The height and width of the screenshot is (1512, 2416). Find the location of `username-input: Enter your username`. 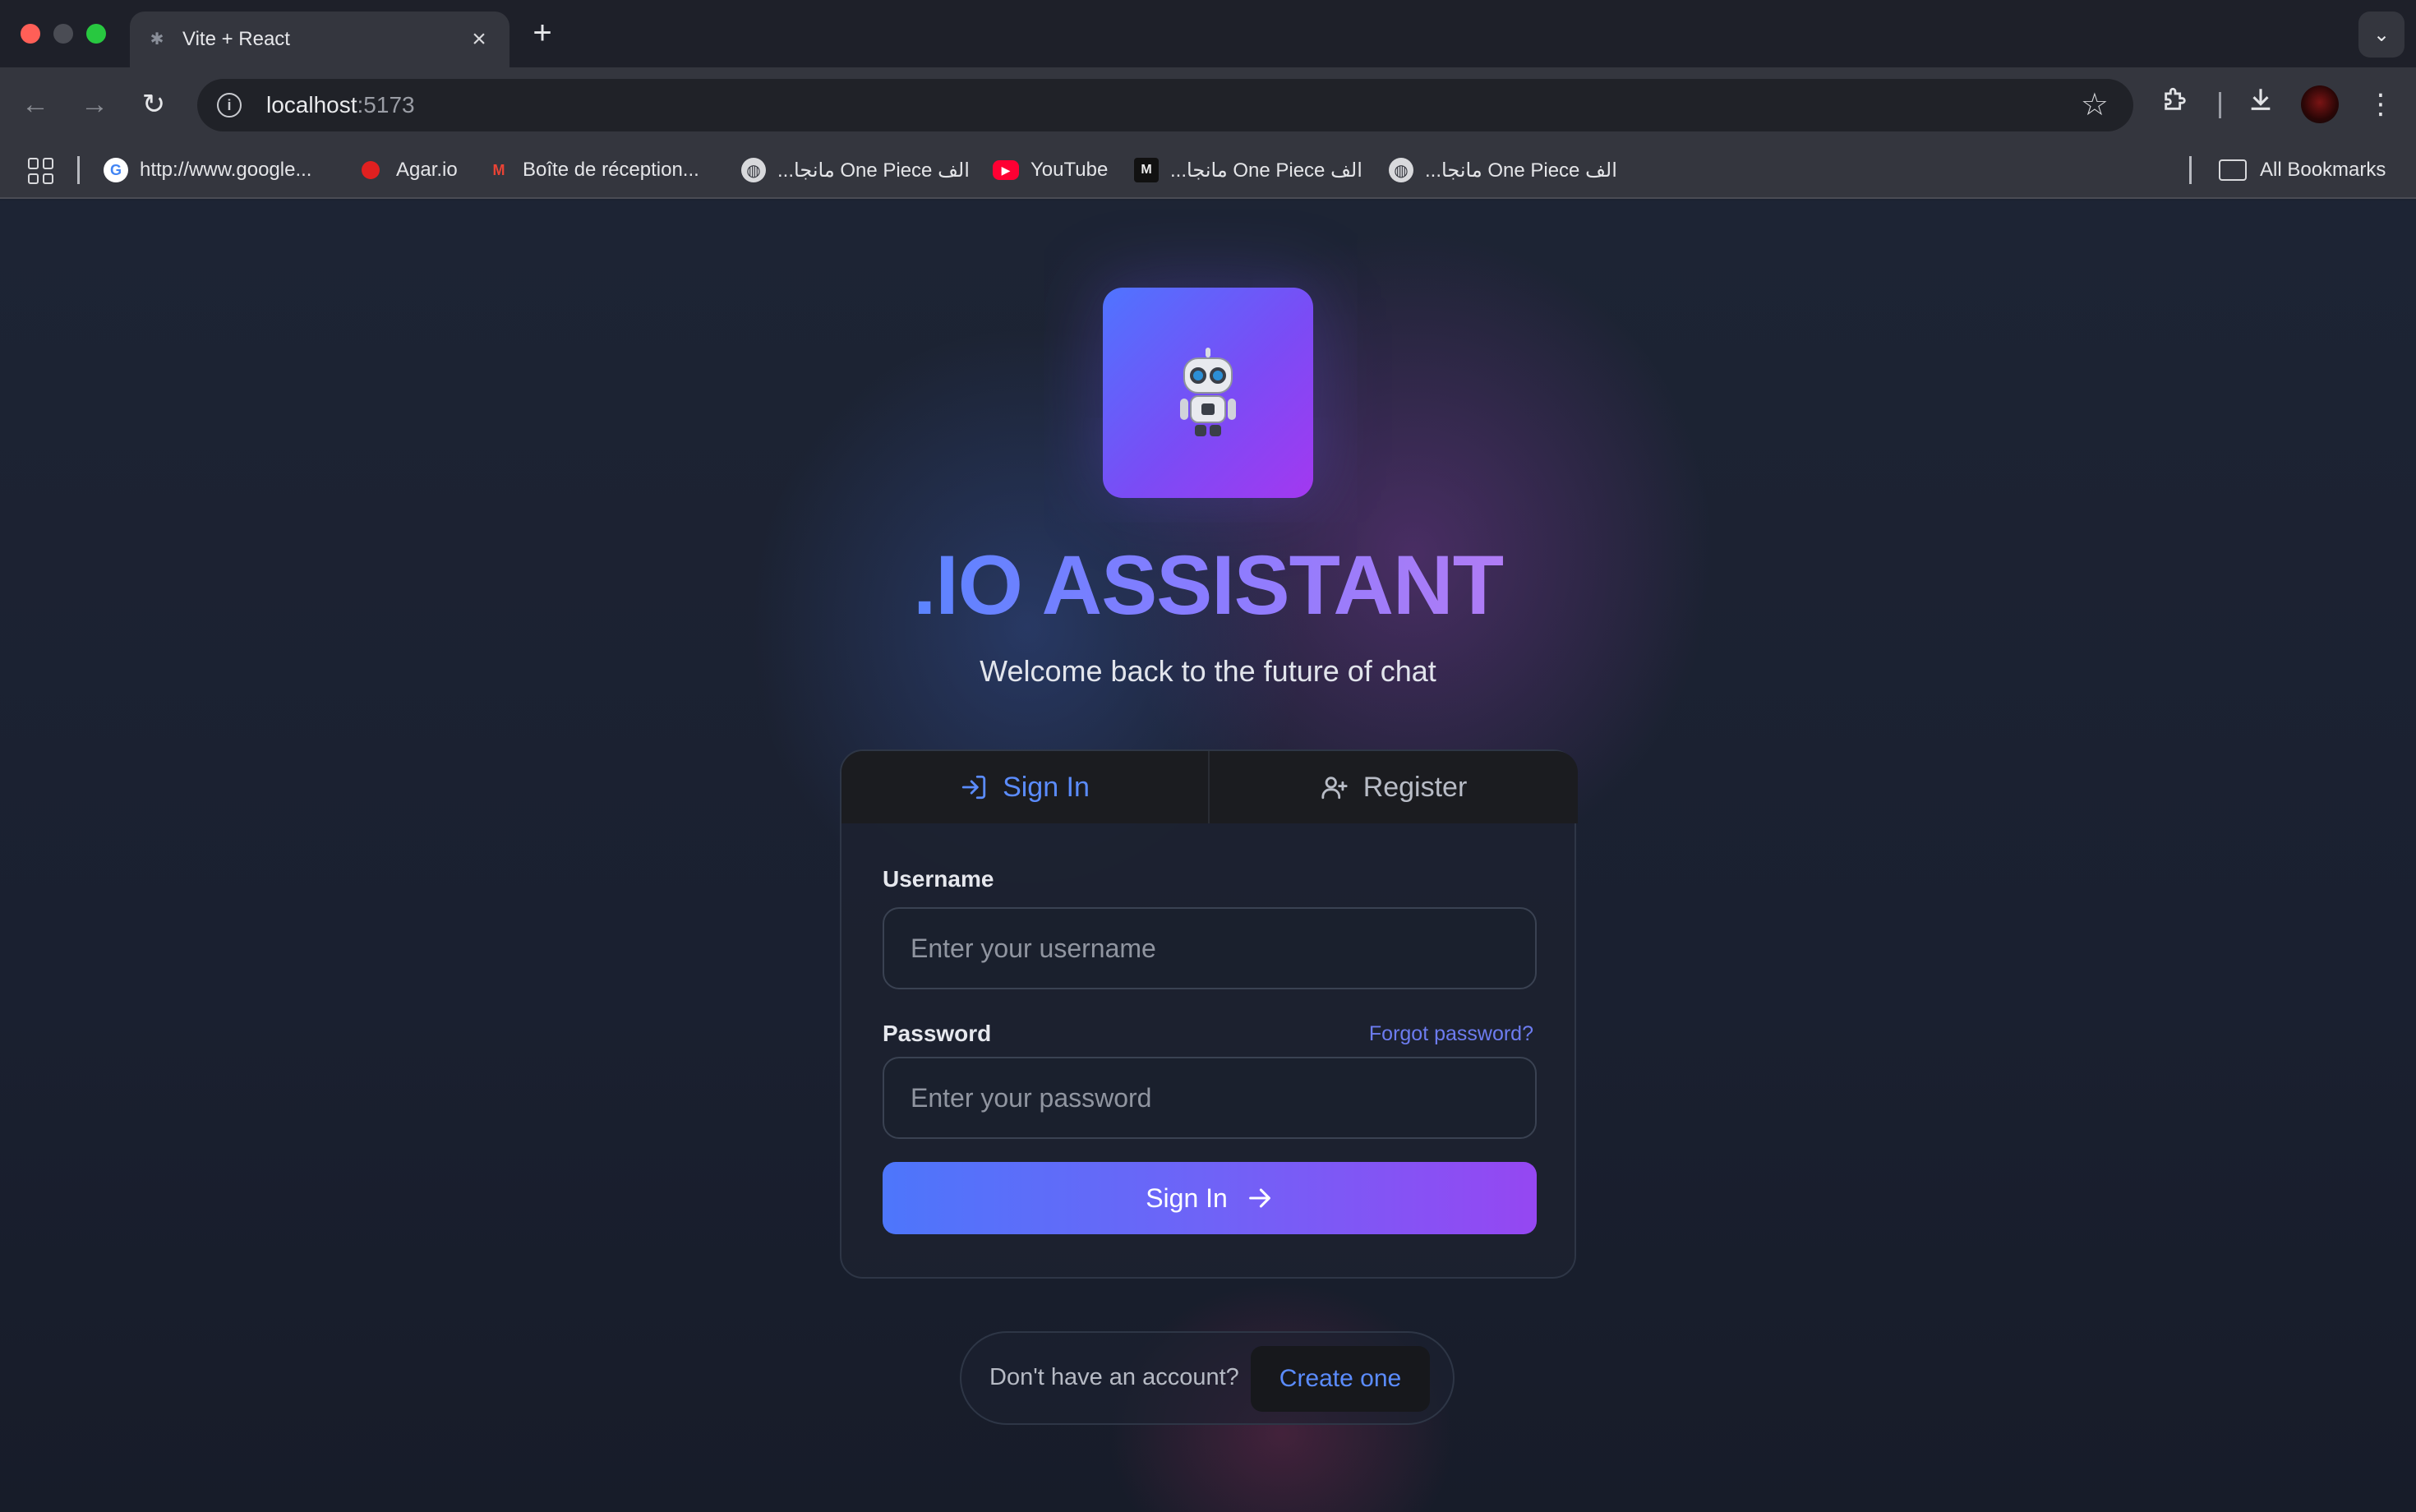

username-input: Enter your username is located at coordinates (1210, 948).